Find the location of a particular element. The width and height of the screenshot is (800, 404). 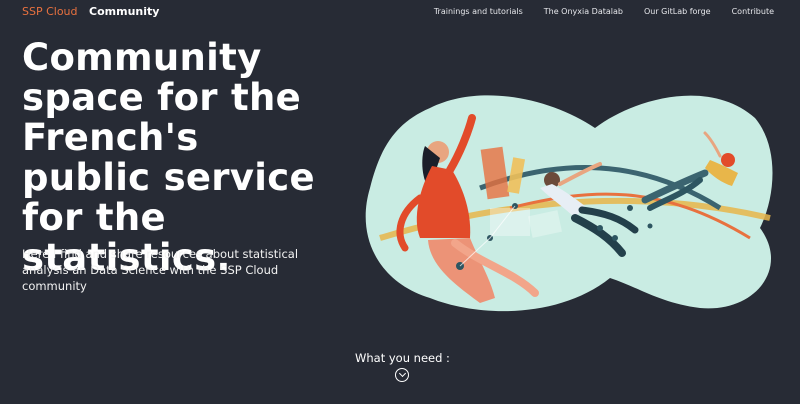

brand-secondary: Community is located at coordinates (124, 11).